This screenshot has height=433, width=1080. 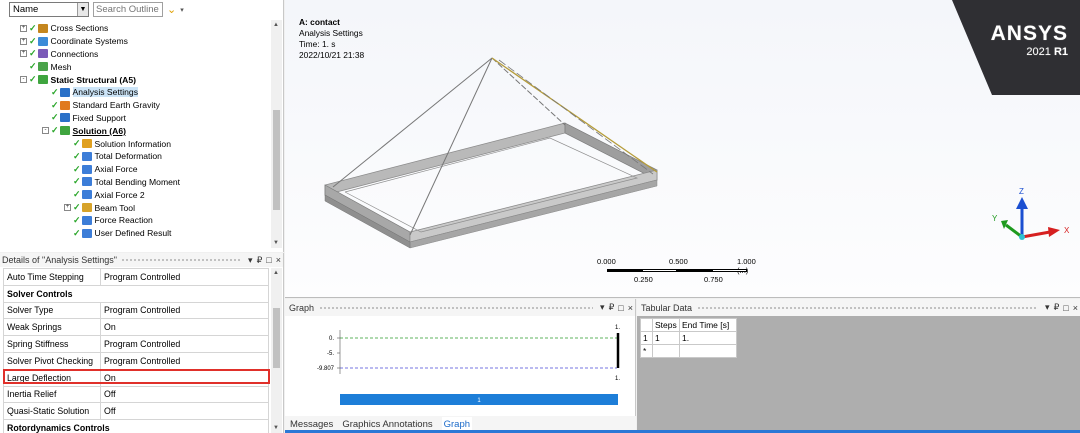 I want to click on tree-node: ✓ Total Bending Moment, so click(x=122, y=182).